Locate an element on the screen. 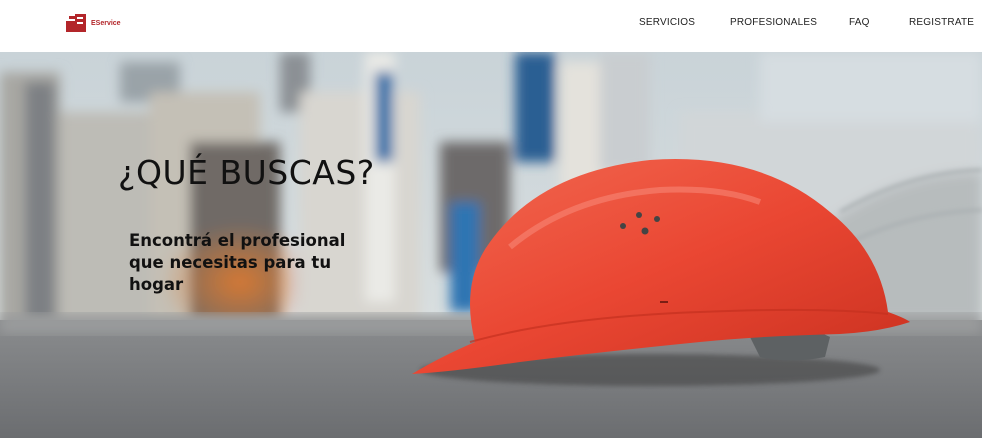  main-nav: SERVICIOS PROFESIONALES FAQ REGISTRATE is located at coordinates (491, 24).